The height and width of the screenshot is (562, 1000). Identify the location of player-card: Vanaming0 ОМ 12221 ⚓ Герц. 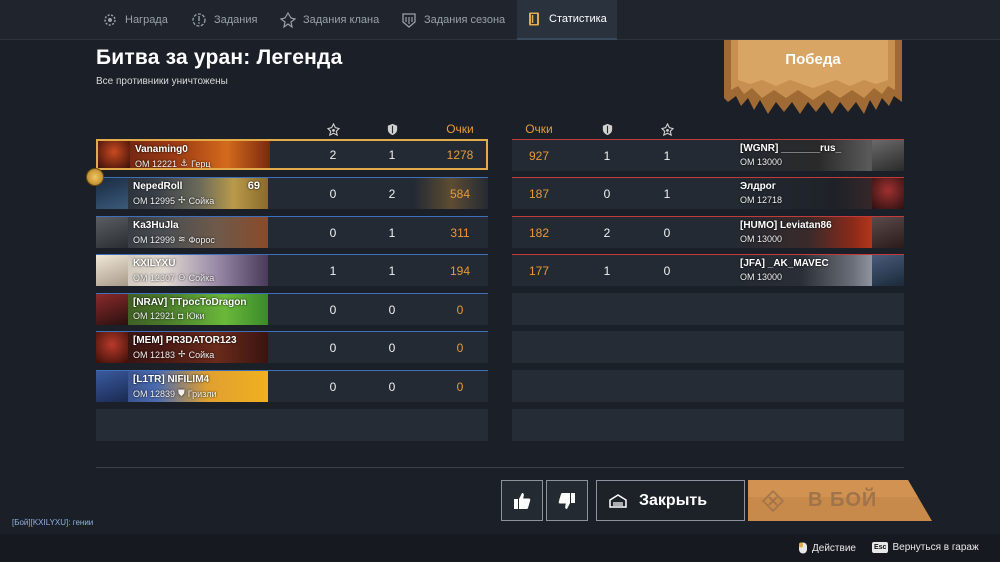
(184, 154).